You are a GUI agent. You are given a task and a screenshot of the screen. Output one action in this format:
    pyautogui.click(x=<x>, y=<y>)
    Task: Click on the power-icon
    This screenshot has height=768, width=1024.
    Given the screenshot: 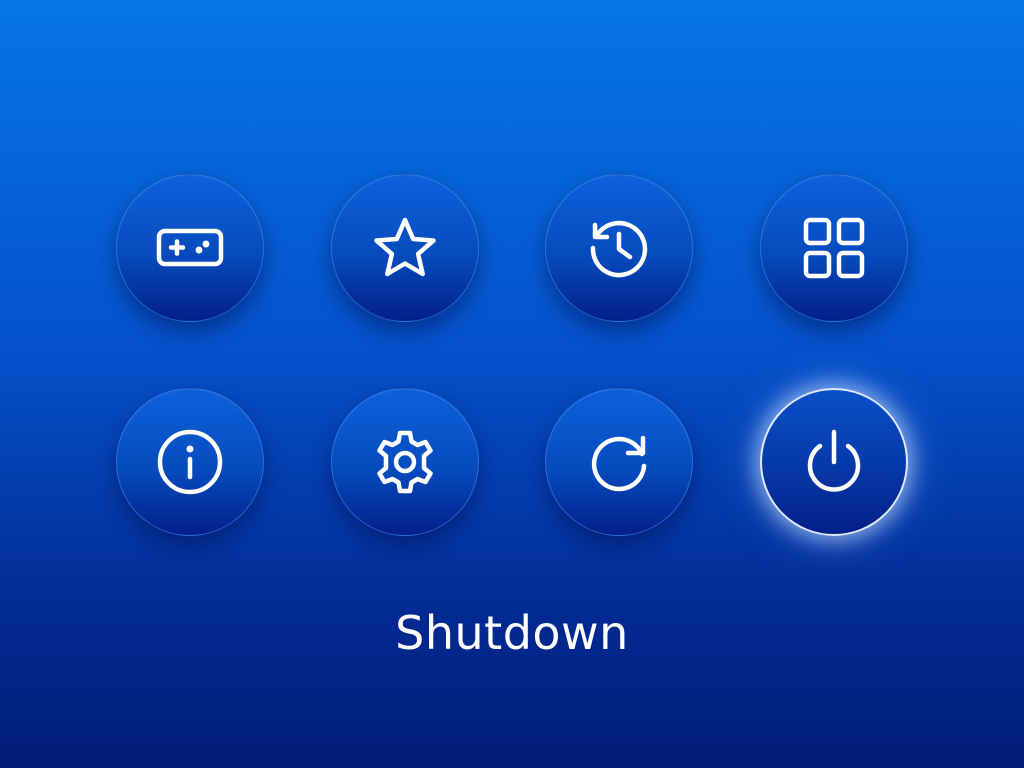 What is the action you would take?
    pyautogui.click(x=834, y=460)
    